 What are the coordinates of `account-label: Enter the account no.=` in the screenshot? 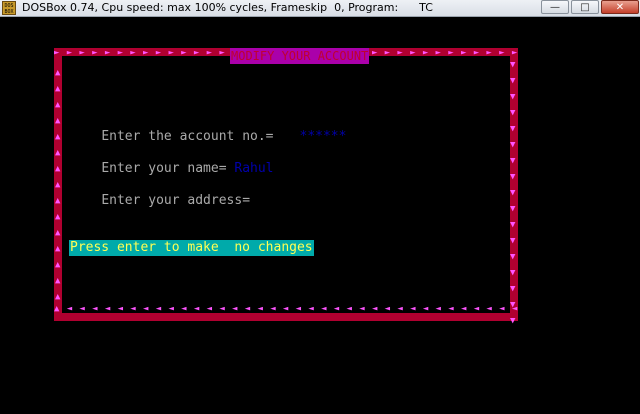 It's located at (187, 136).